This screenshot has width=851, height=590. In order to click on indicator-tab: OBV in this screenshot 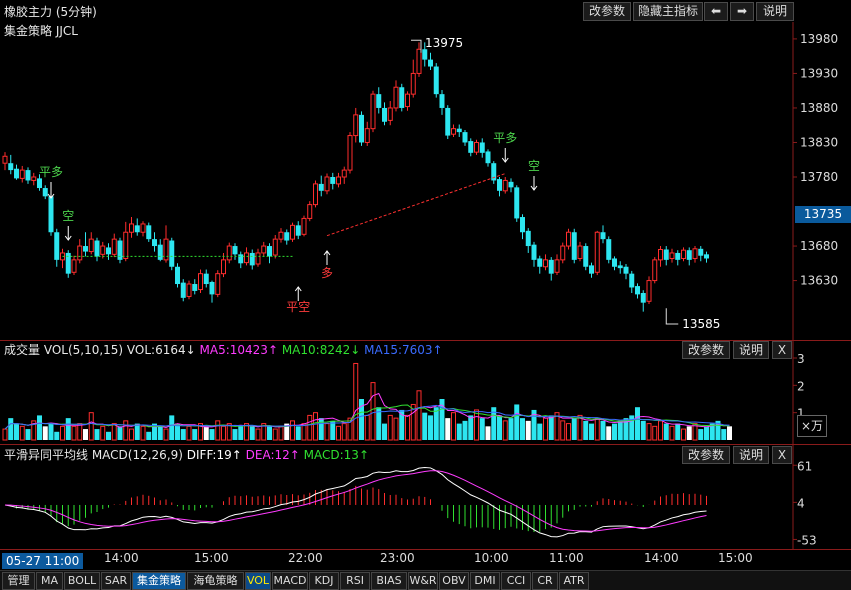, I will do `click(454, 581)`.